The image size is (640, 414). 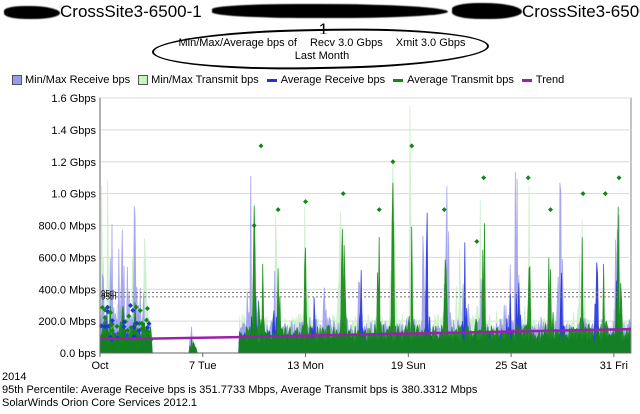 I want to click on legend-item: Trend, so click(x=543, y=80).